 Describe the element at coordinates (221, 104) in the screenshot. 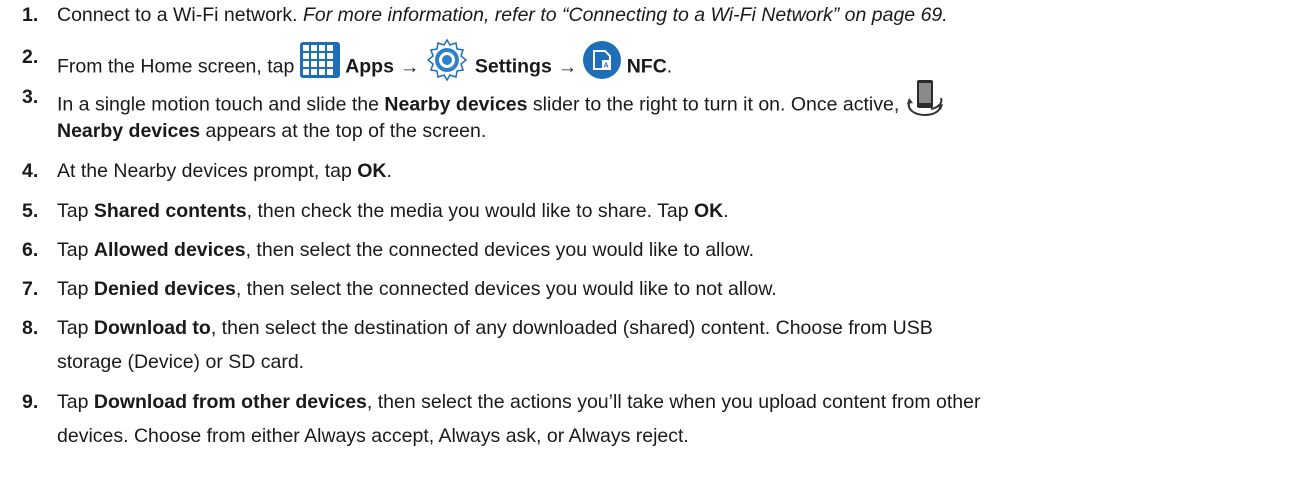

I see `step-text-part: In a single motion touch and slide the` at that location.